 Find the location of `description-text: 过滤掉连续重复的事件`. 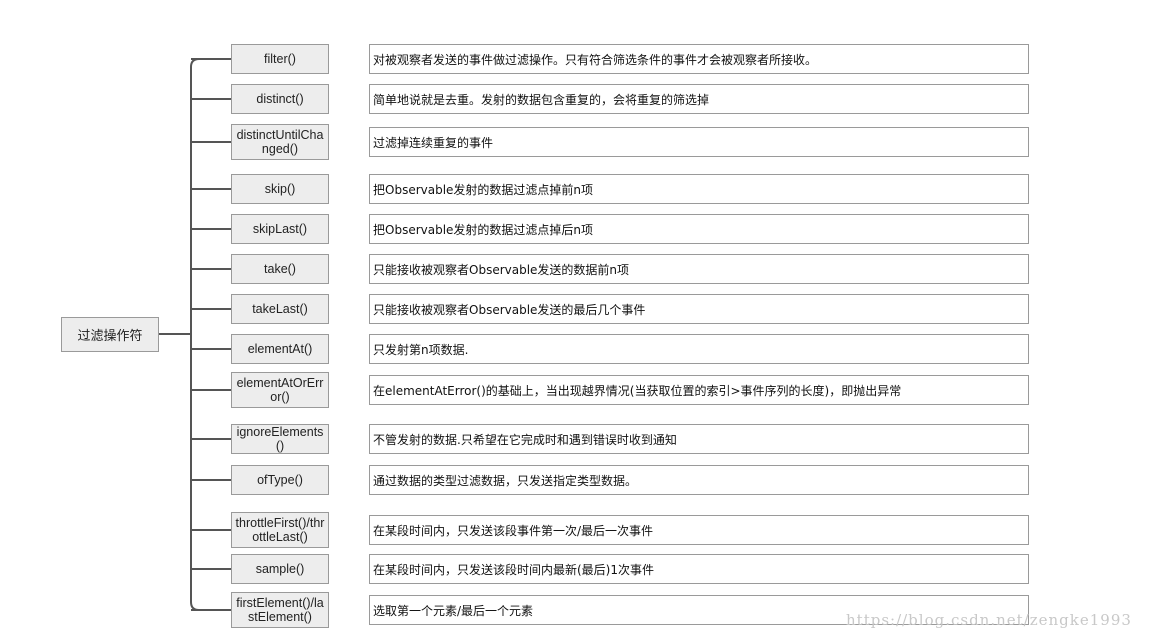

description-text: 过滤掉连续重复的事件 is located at coordinates (433, 142).